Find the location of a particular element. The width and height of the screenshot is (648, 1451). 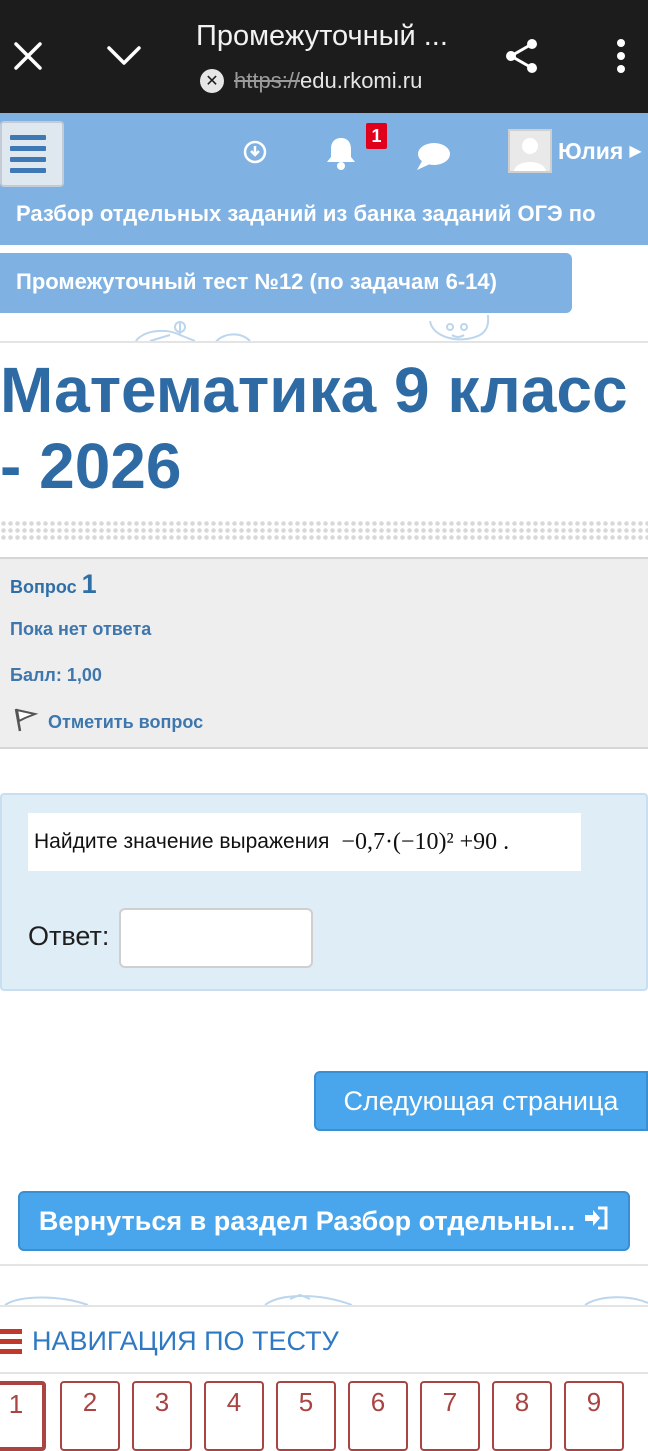

flag-question-label: Отметить вопрос is located at coordinates (126, 722).